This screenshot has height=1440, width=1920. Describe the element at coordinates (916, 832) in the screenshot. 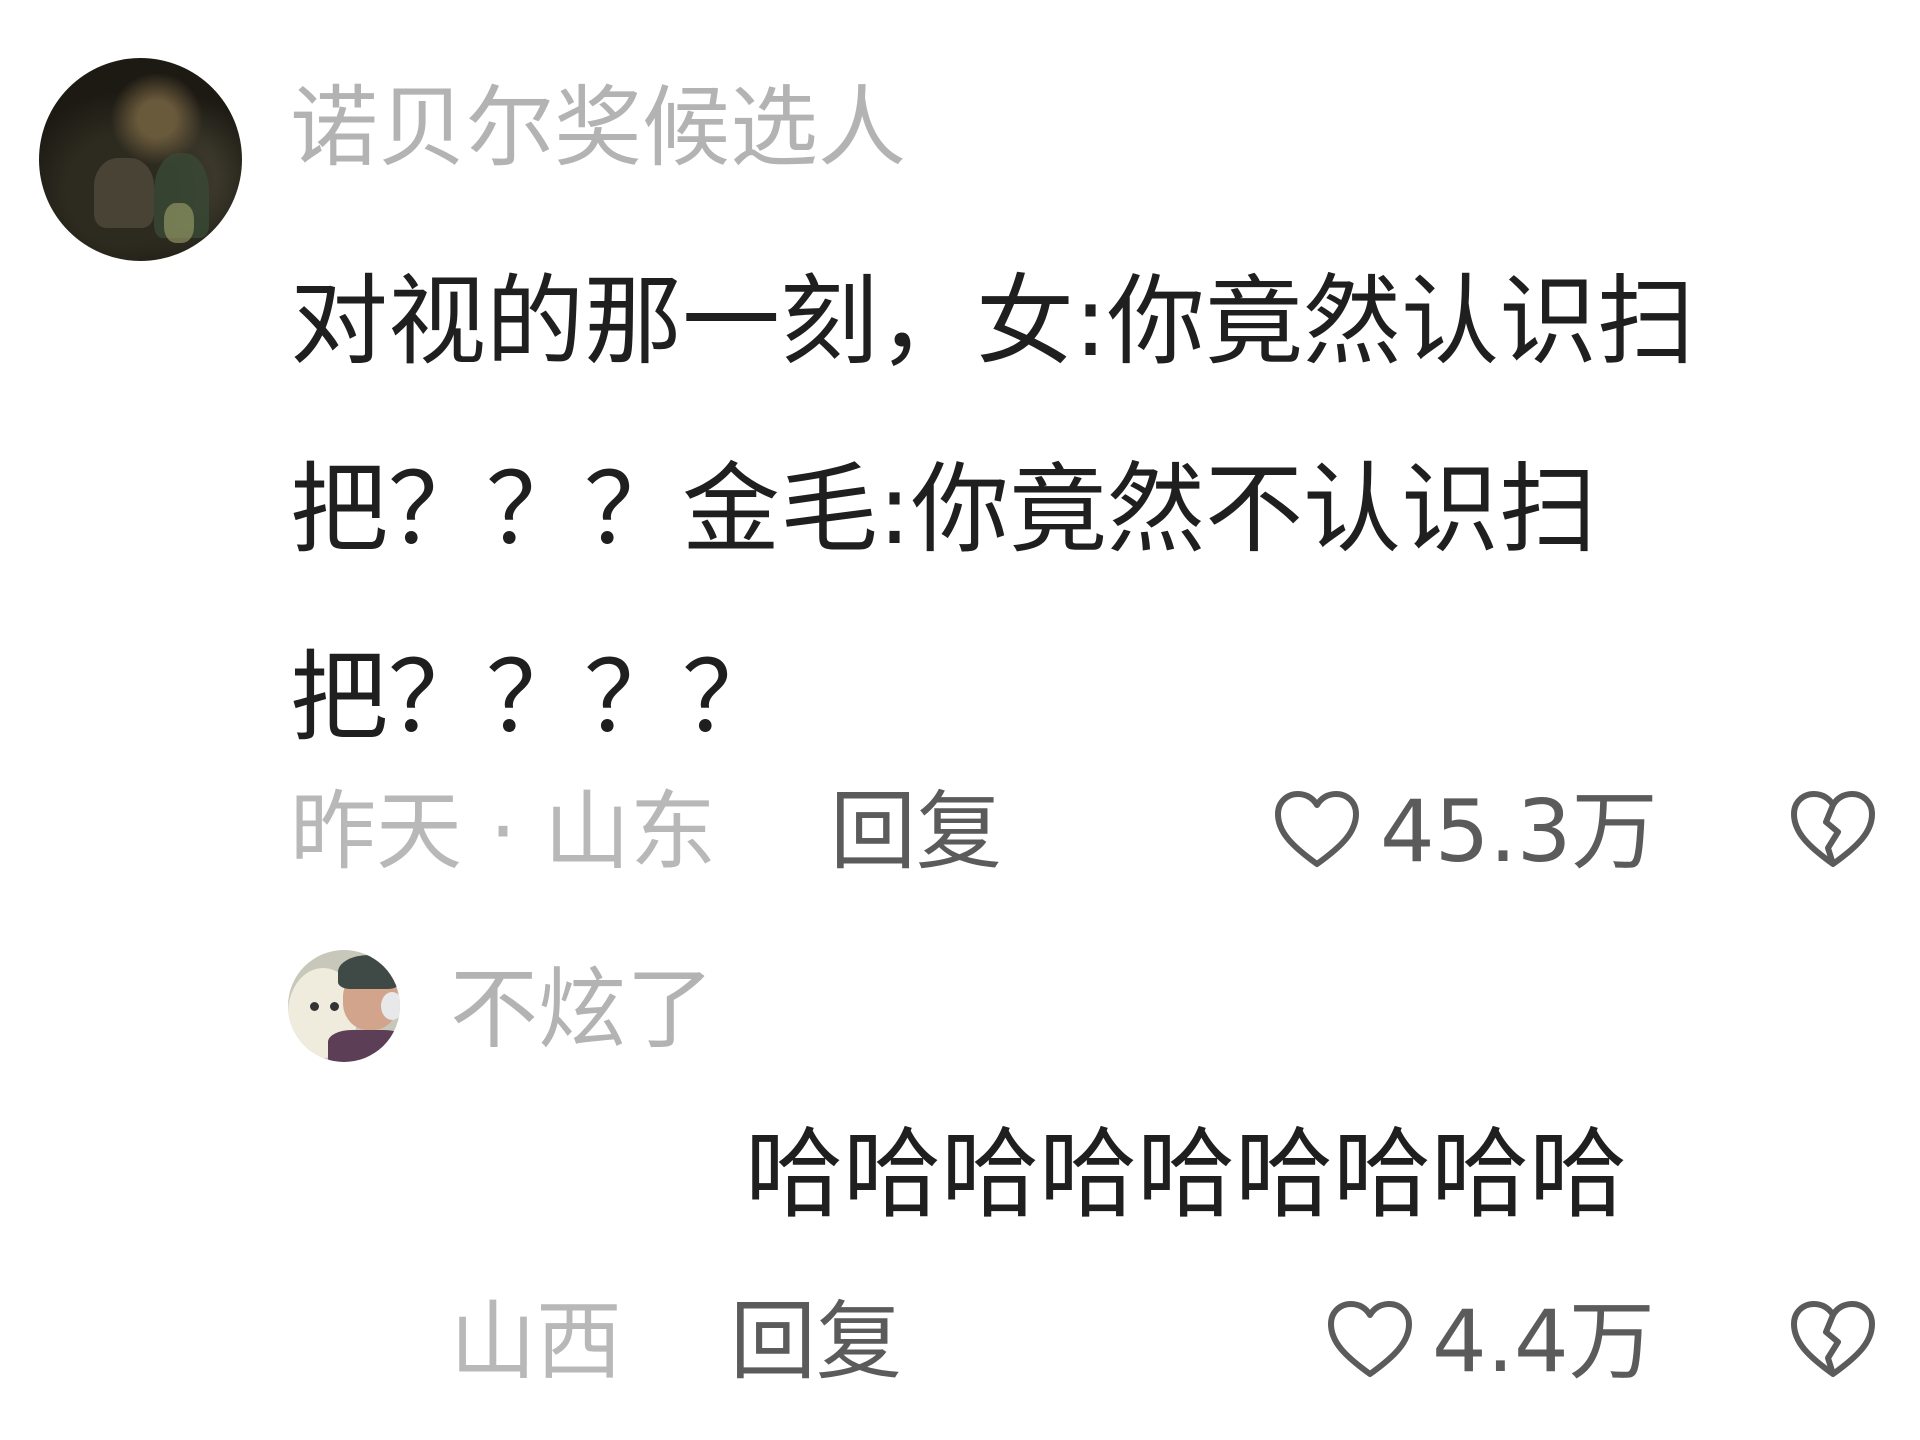

I see `reply-button: 回复` at that location.